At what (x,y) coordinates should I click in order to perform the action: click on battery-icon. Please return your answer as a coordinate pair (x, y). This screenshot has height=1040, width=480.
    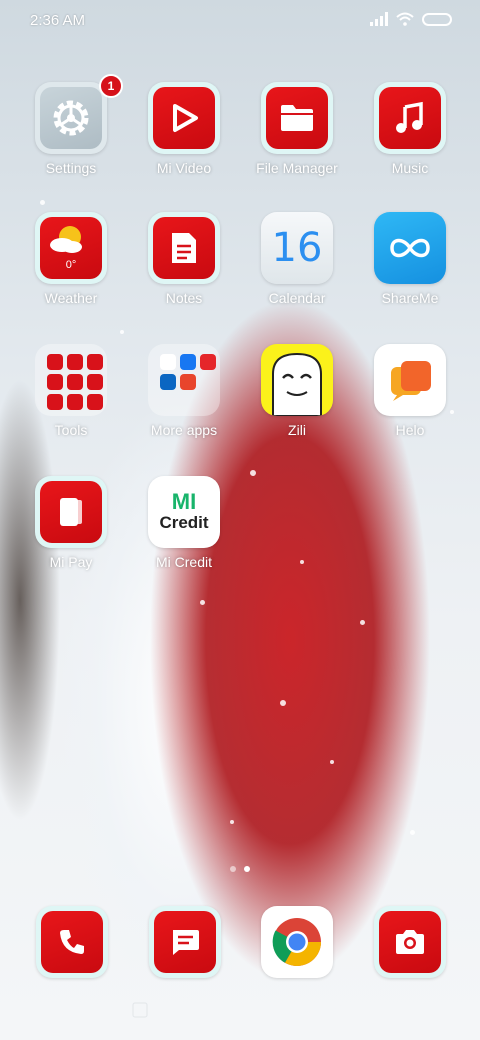
    Looking at the image, I should click on (437, 19).